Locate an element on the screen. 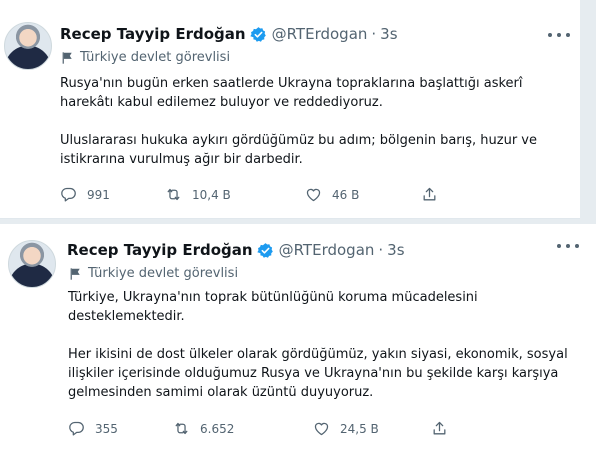 Image resolution: width=596 pixels, height=455 pixels. like-button: 46 B is located at coordinates (363, 194).